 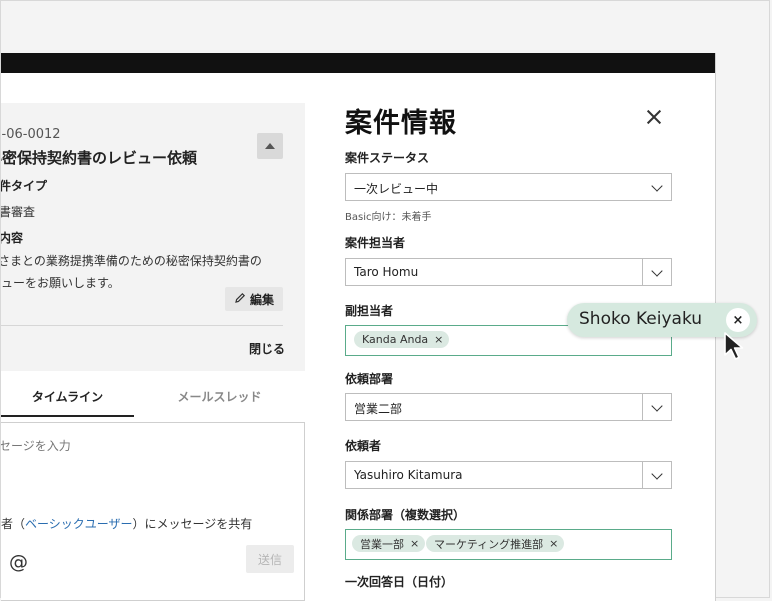 I want to click on edit-button: 編集, so click(x=254, y=299).